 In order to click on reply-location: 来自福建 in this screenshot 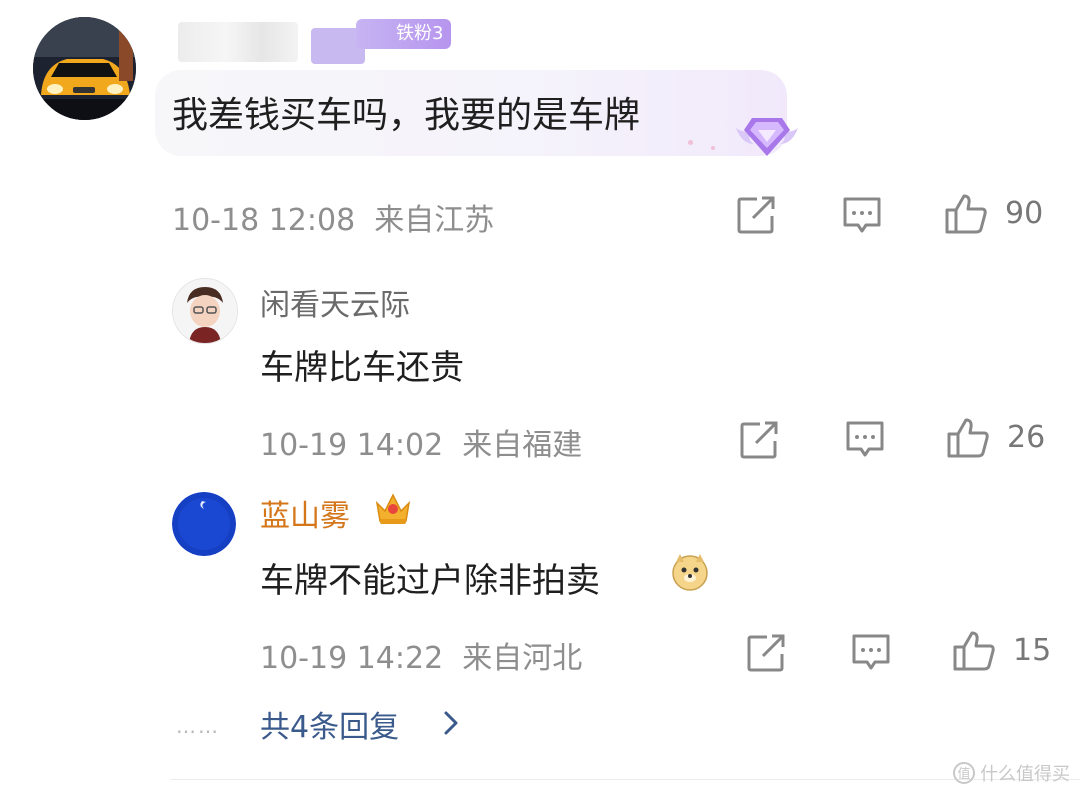, I will do `click(522, 445)`.